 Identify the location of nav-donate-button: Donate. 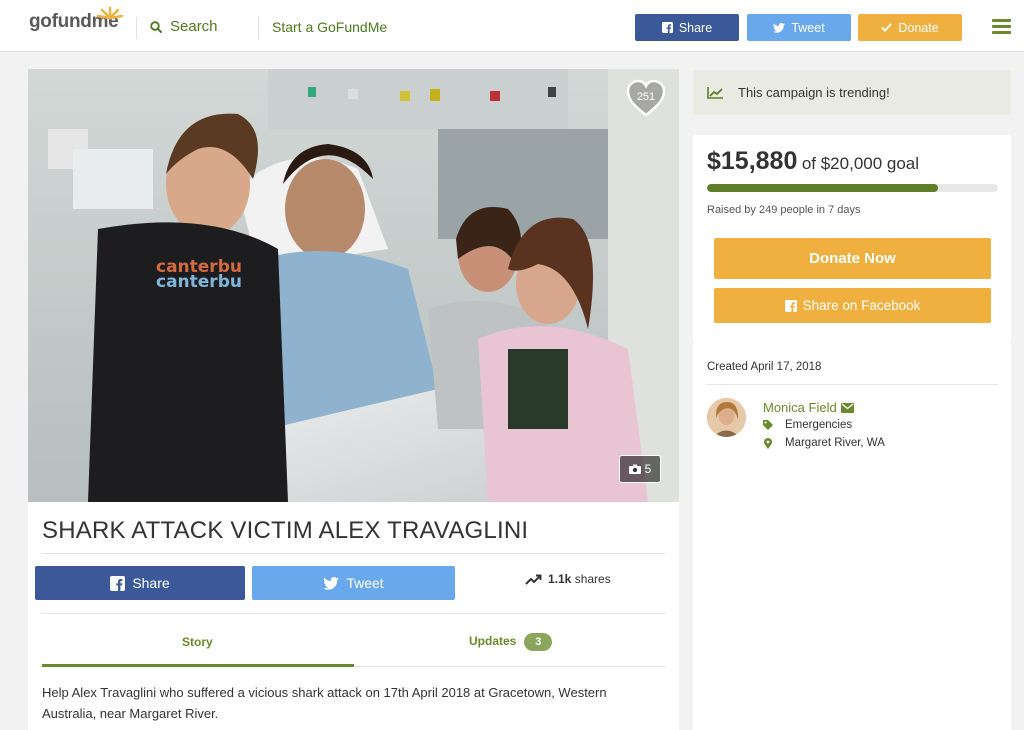
(910, 27).